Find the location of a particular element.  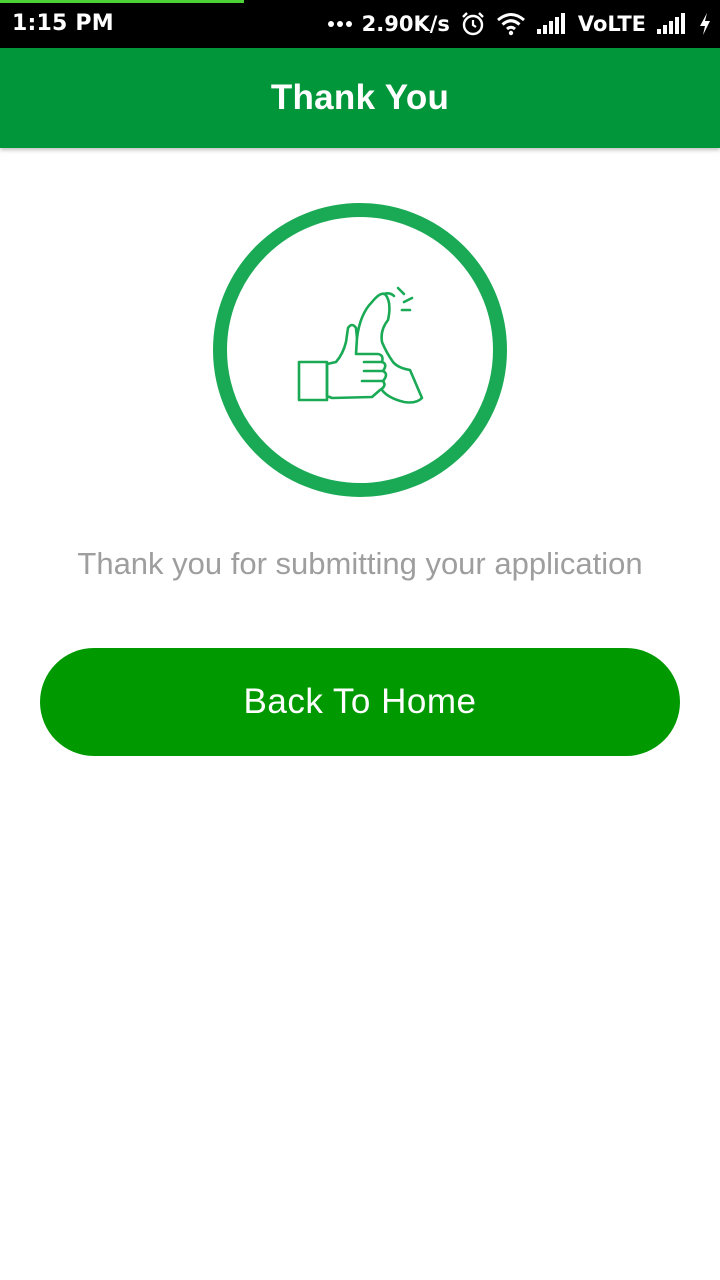

network-type: VoLTE is located at coordinates (611, 24).